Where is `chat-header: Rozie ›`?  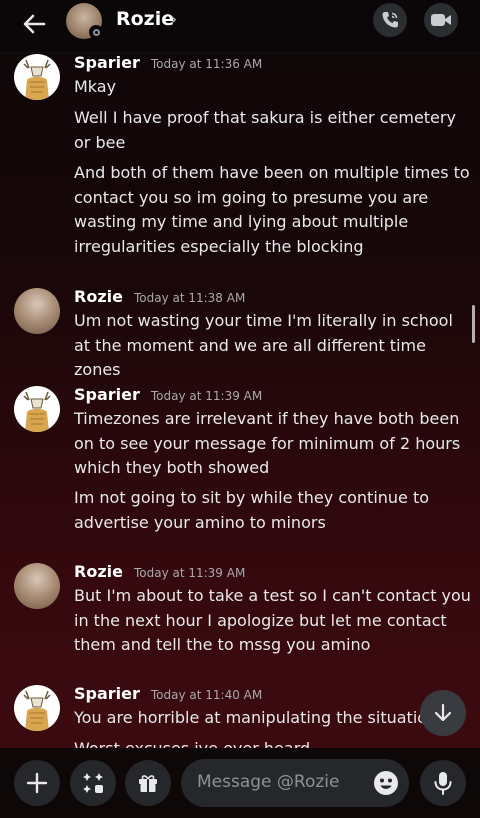 chat-header: Rozie › is located at coordinates (240, 26).